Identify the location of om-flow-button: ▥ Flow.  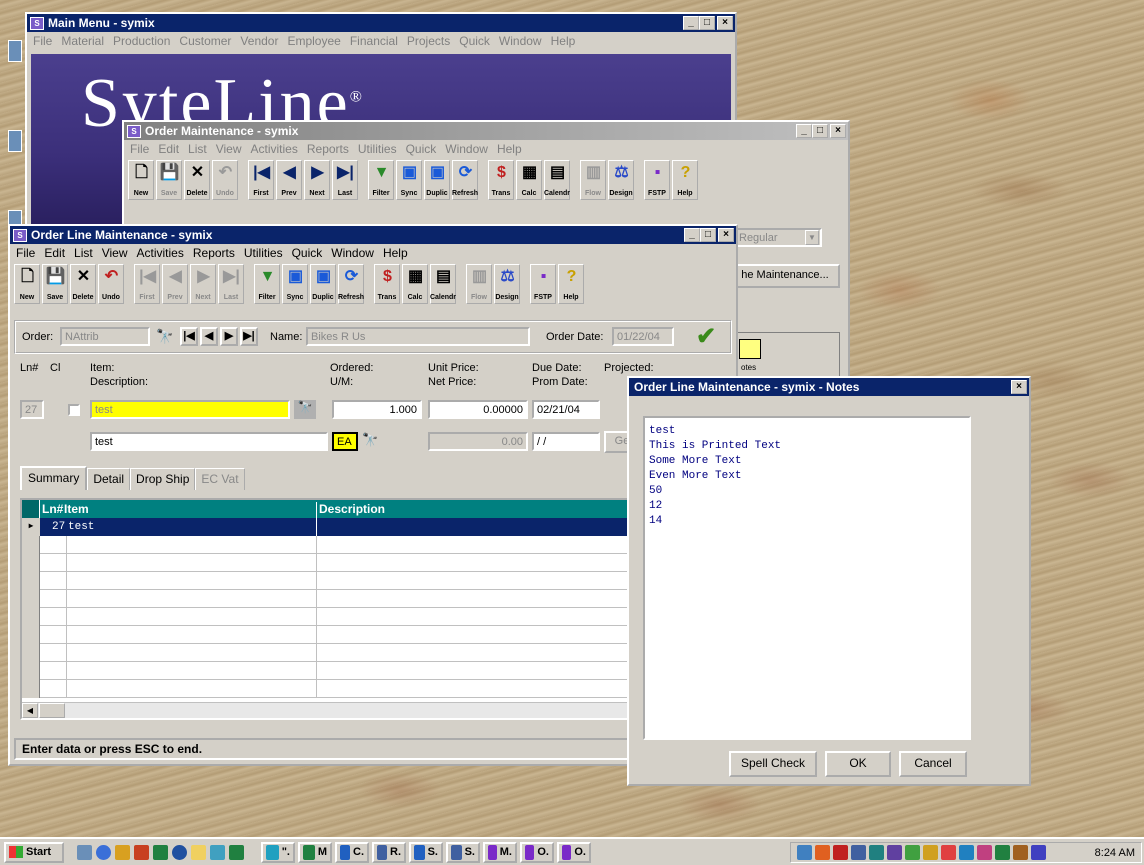
(593, 180).